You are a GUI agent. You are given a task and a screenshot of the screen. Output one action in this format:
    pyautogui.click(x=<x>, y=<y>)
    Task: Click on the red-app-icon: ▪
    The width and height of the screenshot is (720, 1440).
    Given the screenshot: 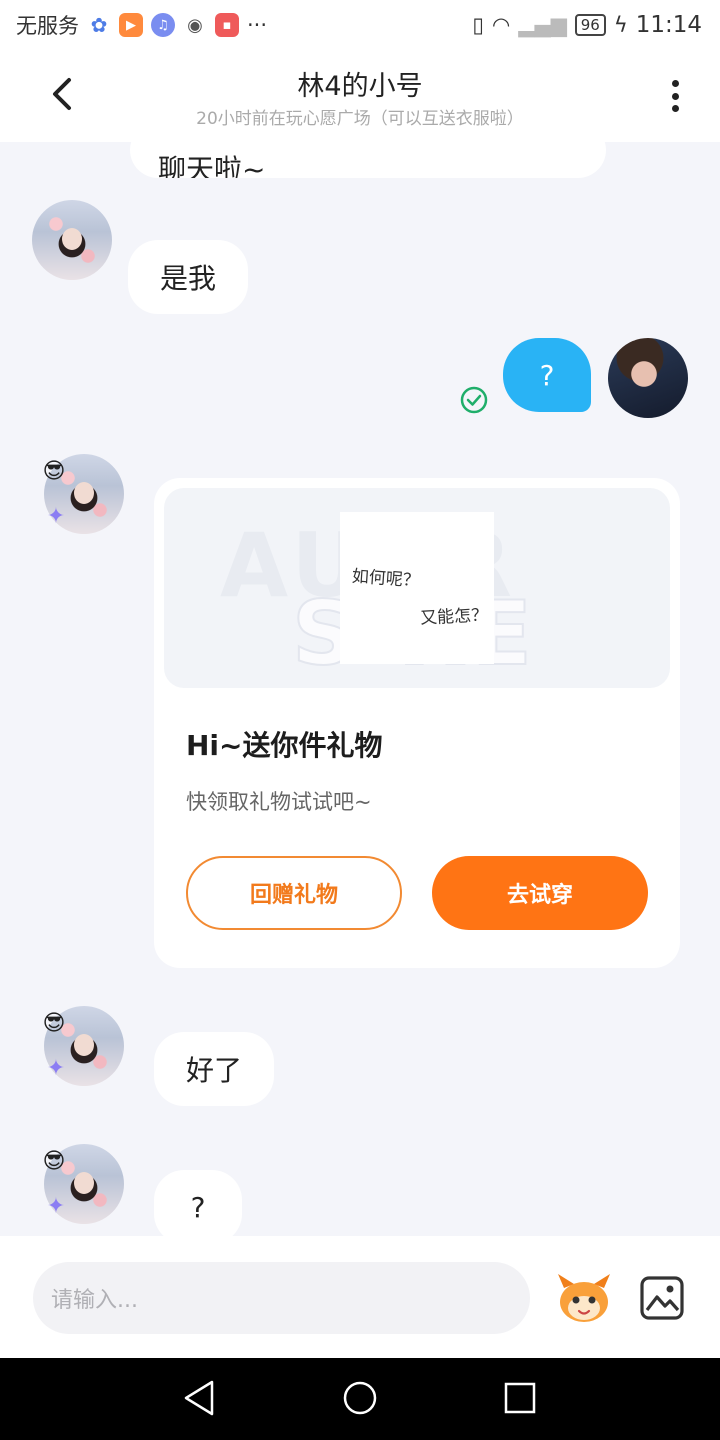 What is the action you would take?
    pyautogui.click(x=227, y=25)
    